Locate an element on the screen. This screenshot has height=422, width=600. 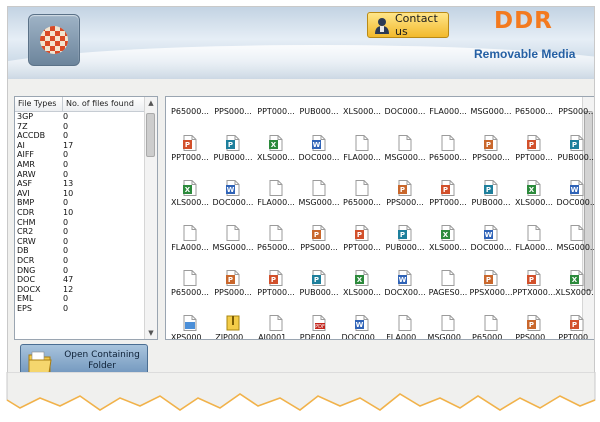
scrollbar-thumb is located at coordinates (150, 135).